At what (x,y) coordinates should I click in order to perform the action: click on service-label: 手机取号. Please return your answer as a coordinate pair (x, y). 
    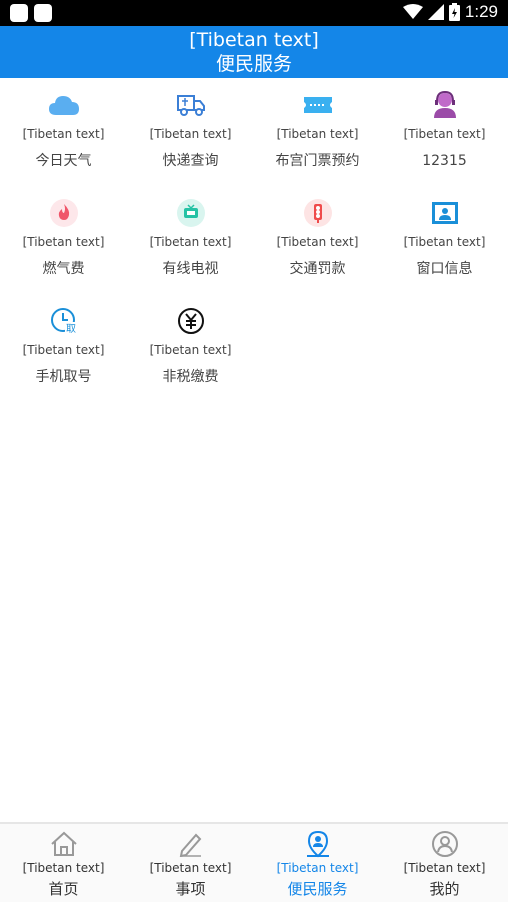
    Looking at the image, I should click on (63, 377).